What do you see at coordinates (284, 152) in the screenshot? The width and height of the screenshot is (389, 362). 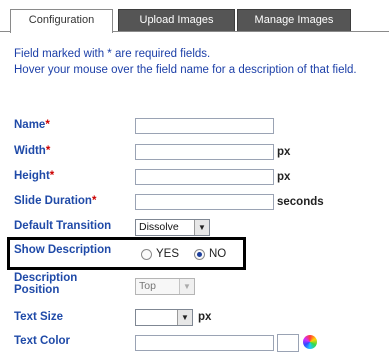 I see `width-unit: px` at bounding box center [284, 152].